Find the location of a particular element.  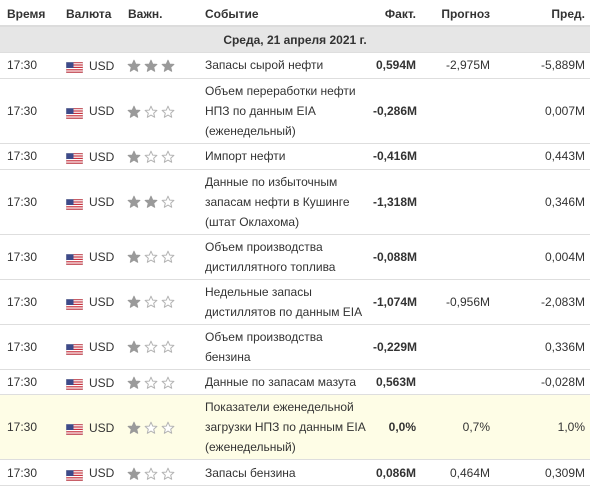

event-actual: -0,416M is located at coordinates (398, 156).